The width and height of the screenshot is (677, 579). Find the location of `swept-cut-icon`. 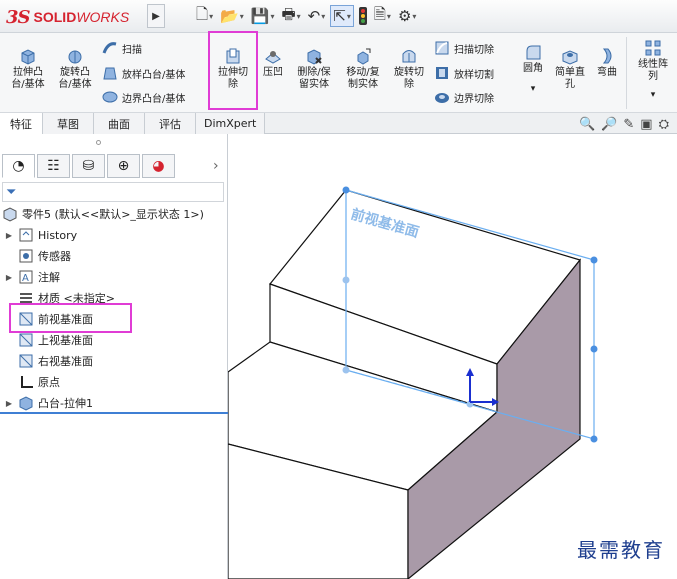

swept-cut-icon is located at coordinates (442, 48).